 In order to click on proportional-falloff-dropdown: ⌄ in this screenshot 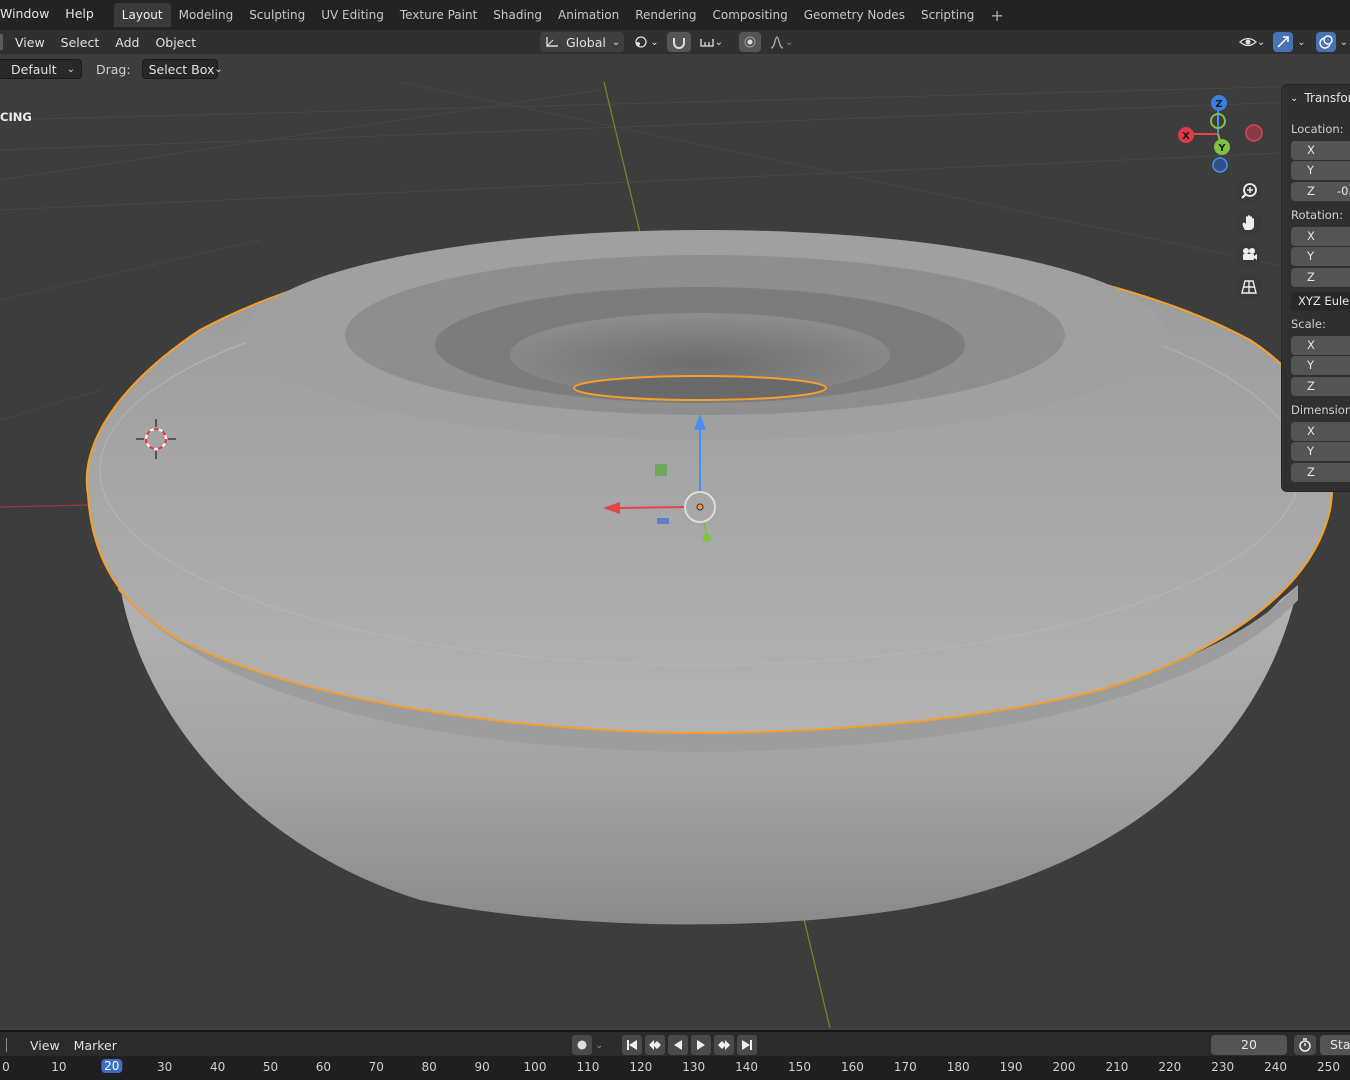, I will do `click(781, 42)`.